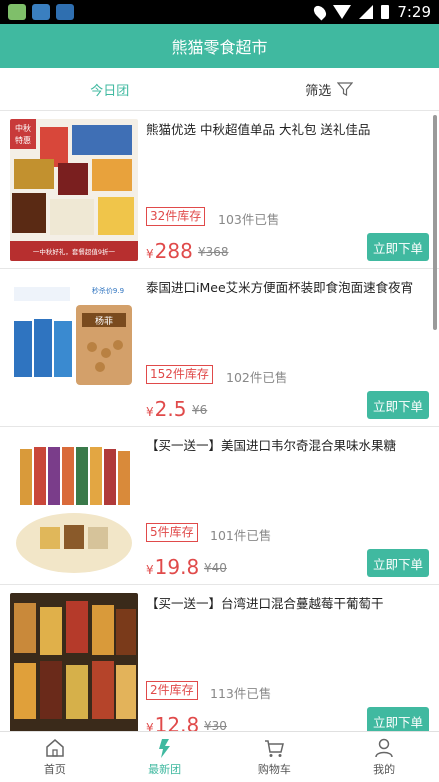 The height and width of the screenshot is (782, 439). What do you see at coordinates (177, 722) in the screenshot?
I see `price-value: 12.8` at bounding box center [177, 722].